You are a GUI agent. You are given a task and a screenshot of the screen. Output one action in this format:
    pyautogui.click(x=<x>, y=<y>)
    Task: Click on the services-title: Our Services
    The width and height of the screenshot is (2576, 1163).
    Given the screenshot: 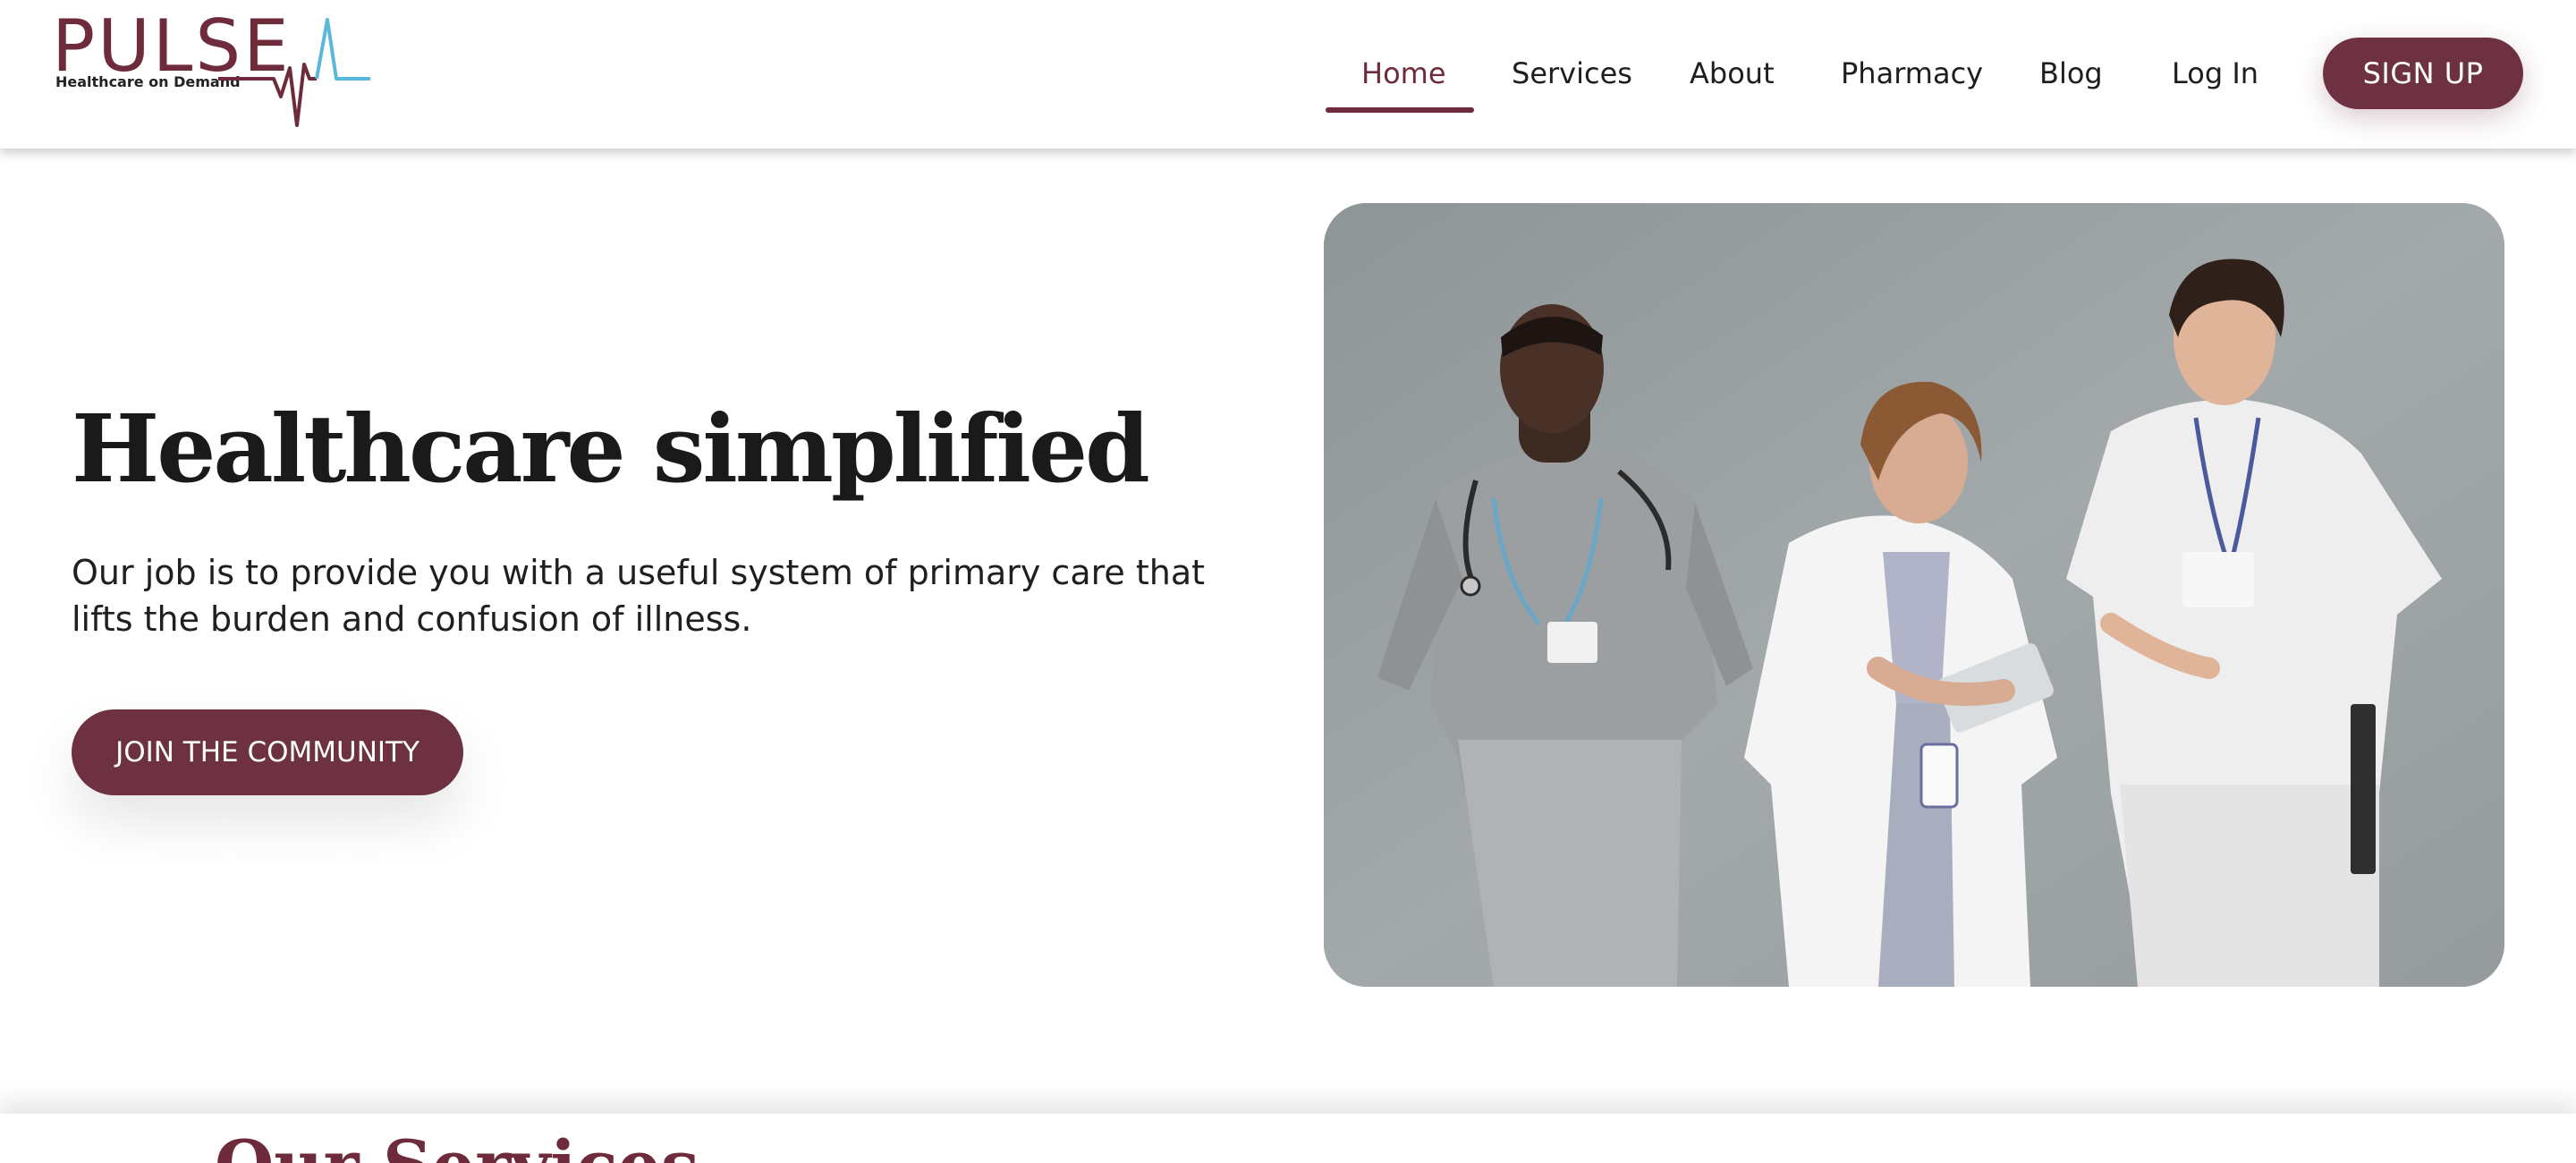 What is the action you would take?
    pyautogui.click(x=457, y=1144)
    